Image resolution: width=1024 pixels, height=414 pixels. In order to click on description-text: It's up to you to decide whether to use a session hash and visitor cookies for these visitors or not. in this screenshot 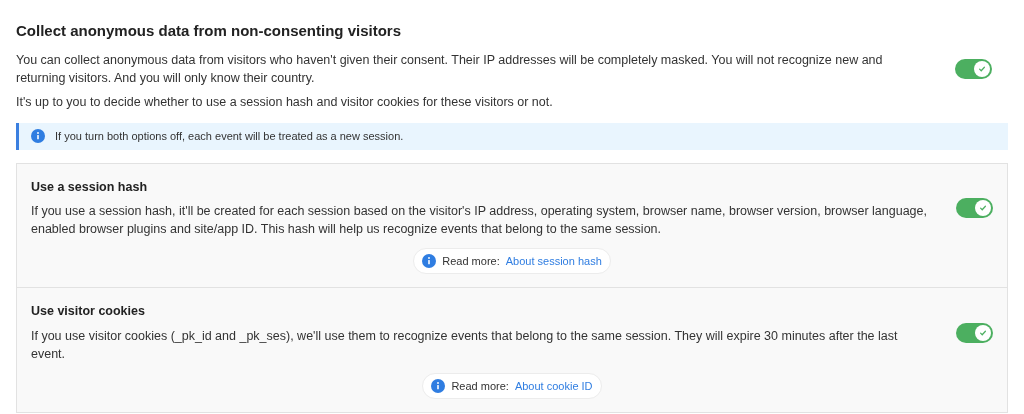, I will do `click(285, 102)`.